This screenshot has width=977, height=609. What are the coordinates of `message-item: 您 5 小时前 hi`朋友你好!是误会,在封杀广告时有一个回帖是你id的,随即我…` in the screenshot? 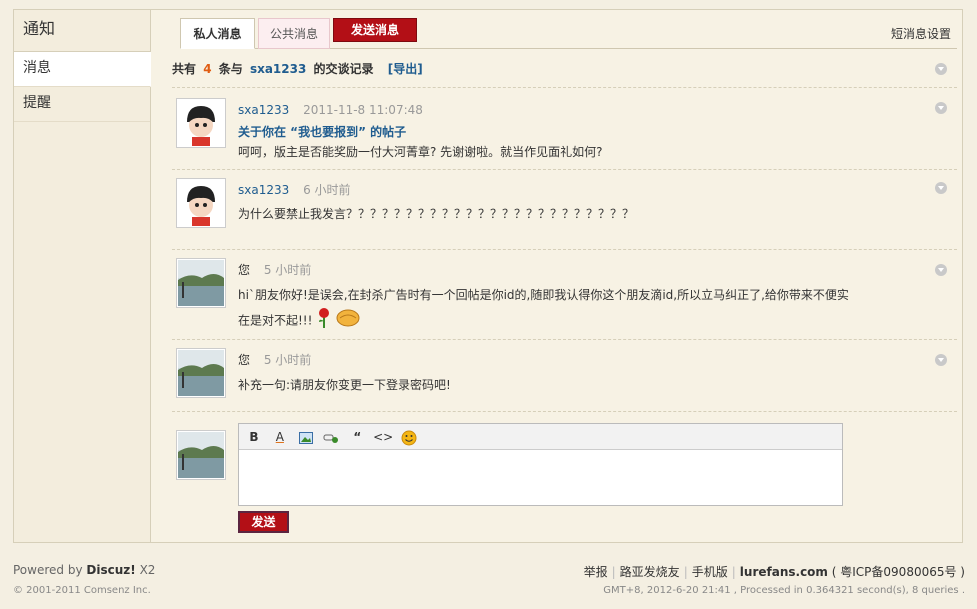 It's located at (564, 295).